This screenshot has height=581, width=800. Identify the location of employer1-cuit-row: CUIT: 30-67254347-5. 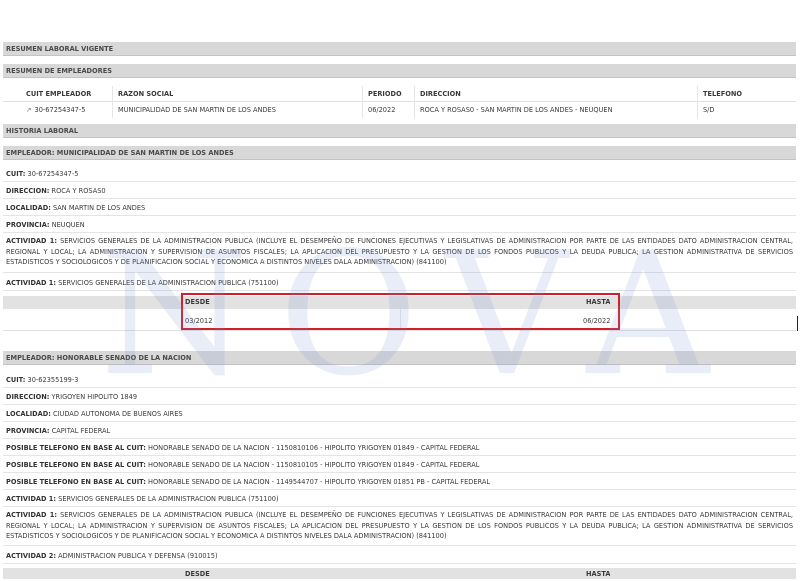
(399, 174).